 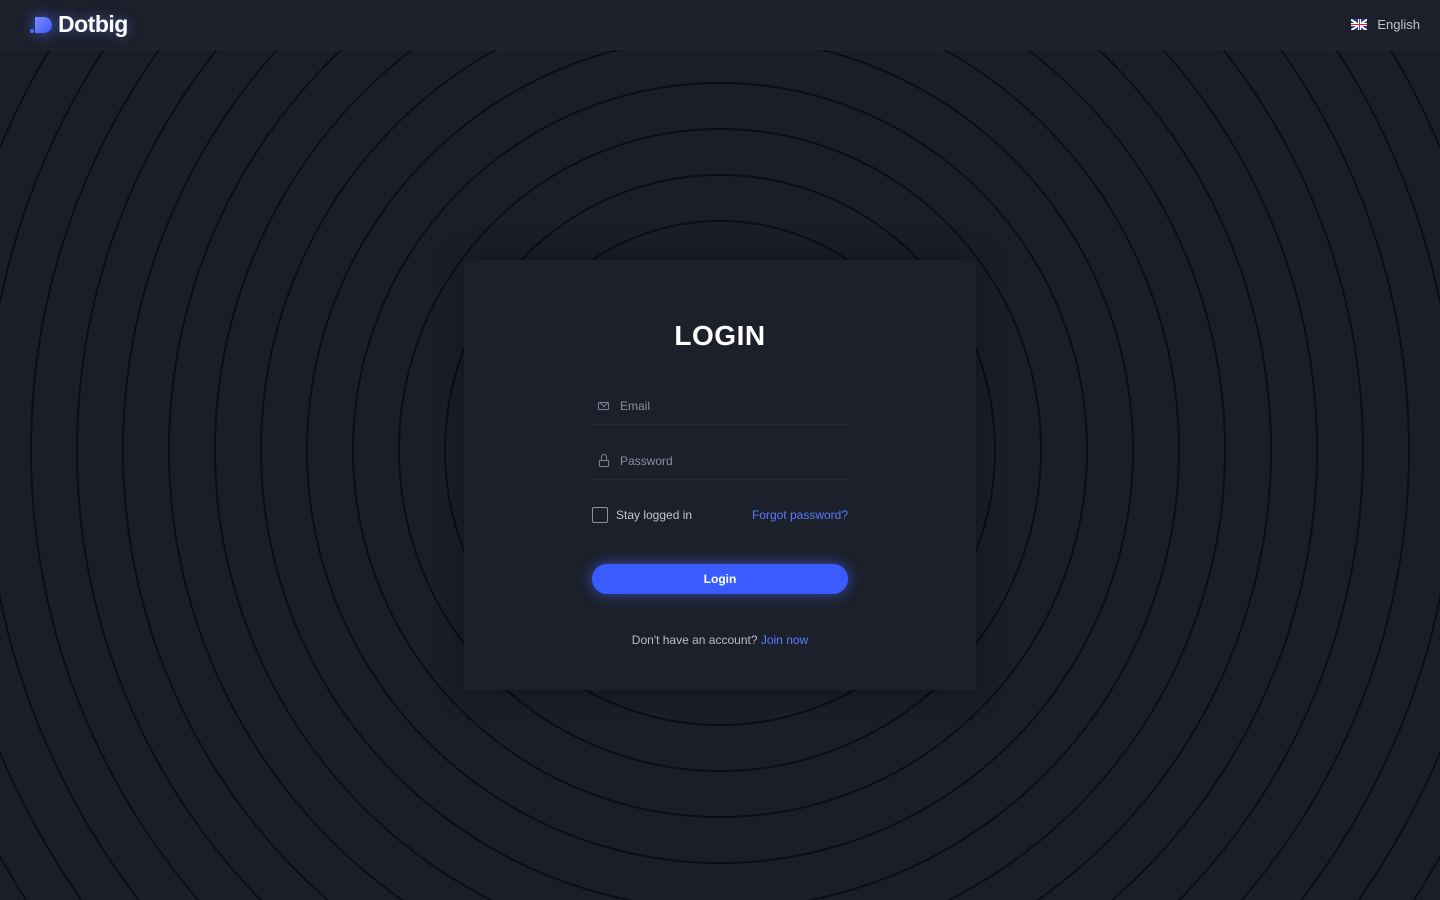 I want to click on signup-prompt: Don't have an account? Join now, so click(x=720, y=640).